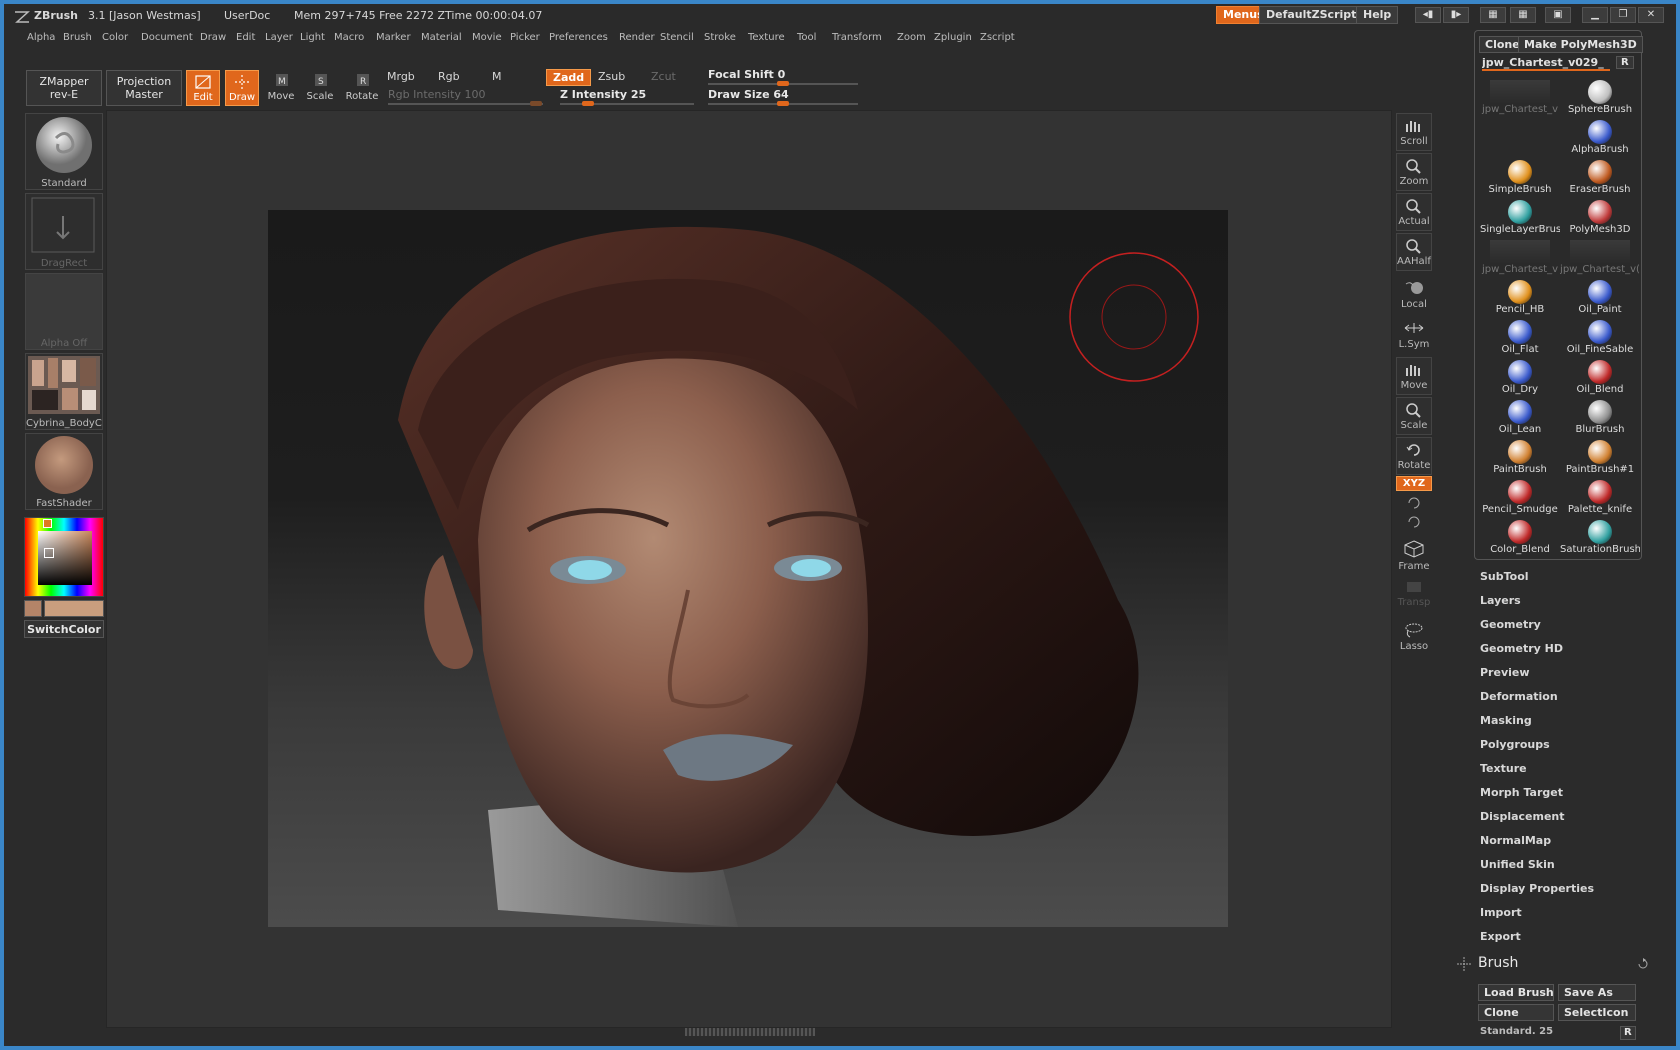 This screenshot has width=1680, height=1050. I want to click on canvas-bottom-handle, so click(750, 1032).